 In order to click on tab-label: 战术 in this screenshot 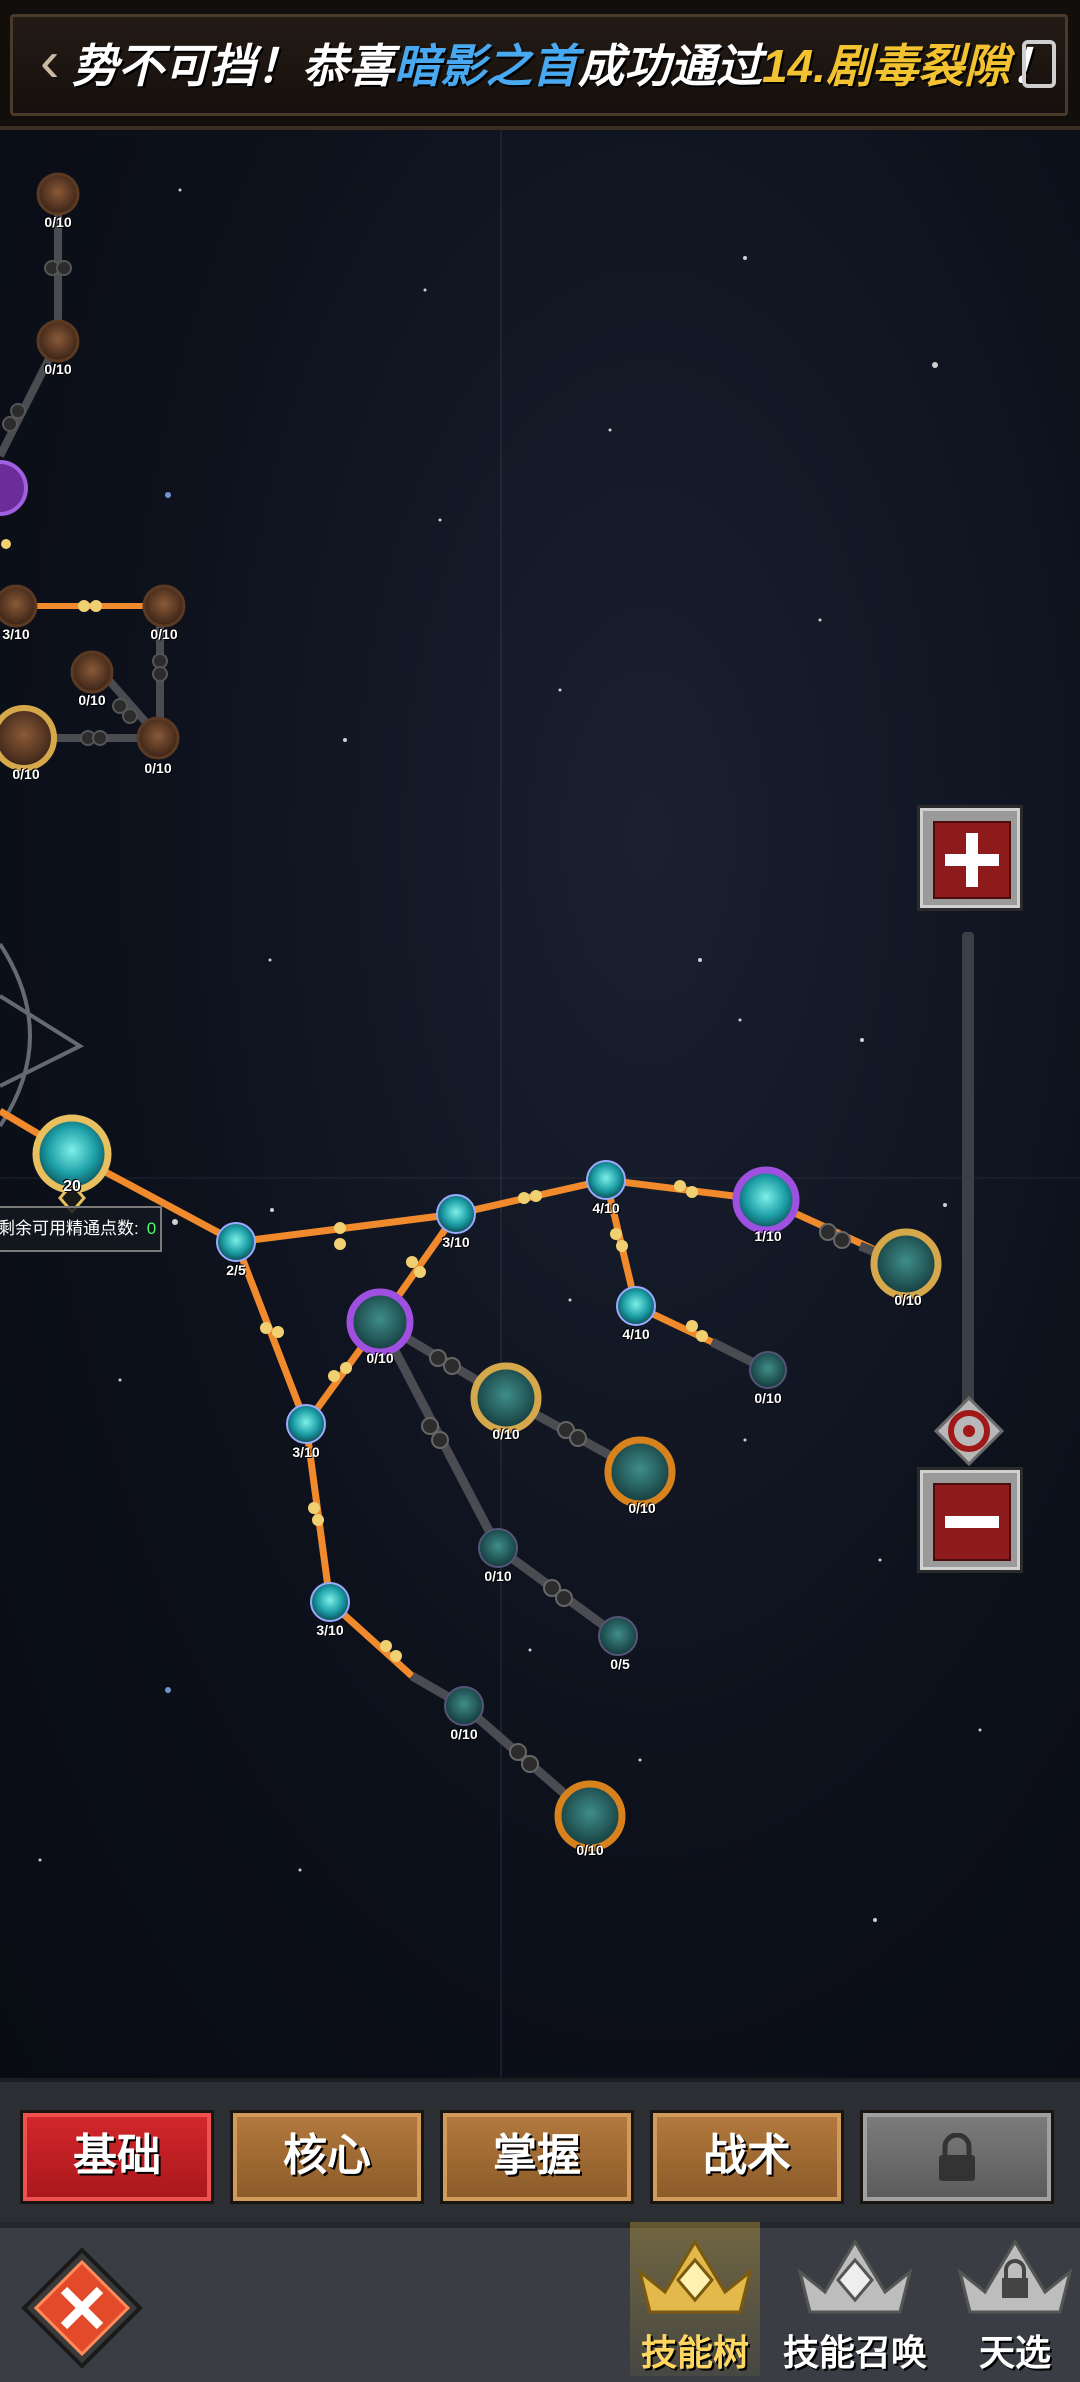, I will do `click(747, 2155)`.